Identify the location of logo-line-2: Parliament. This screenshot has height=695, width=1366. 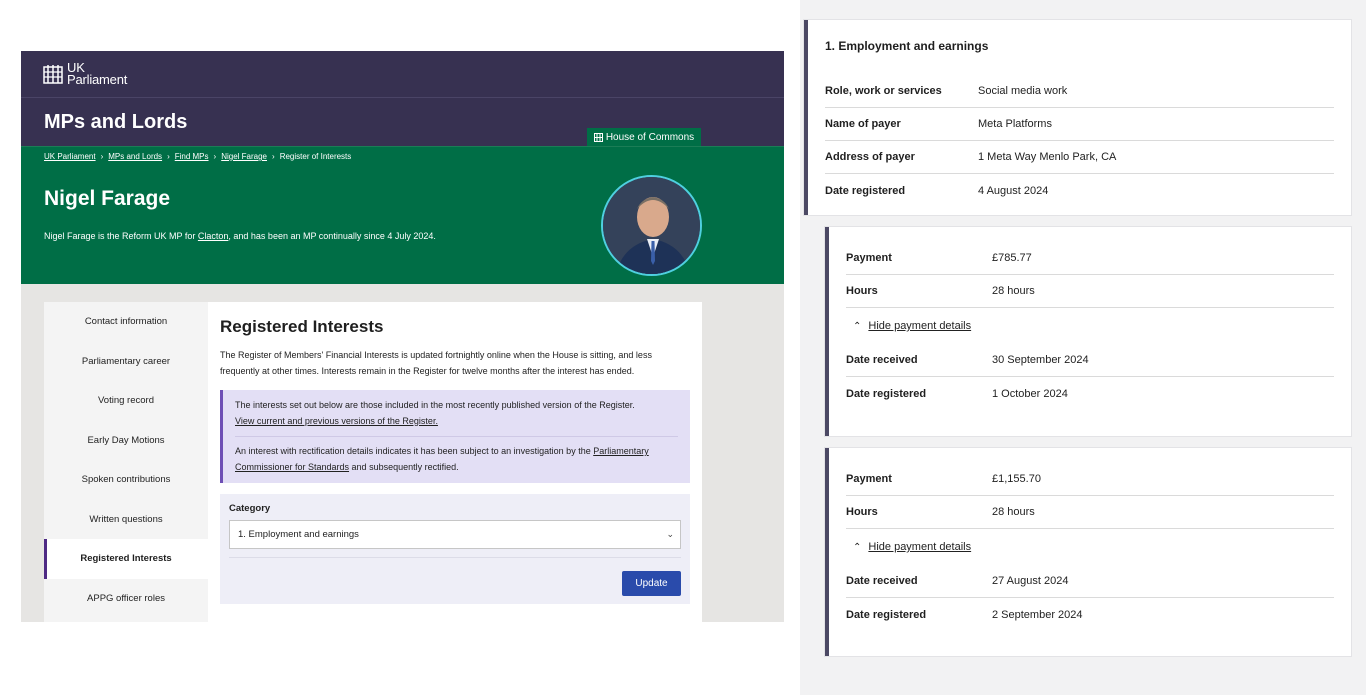
(97, 79).